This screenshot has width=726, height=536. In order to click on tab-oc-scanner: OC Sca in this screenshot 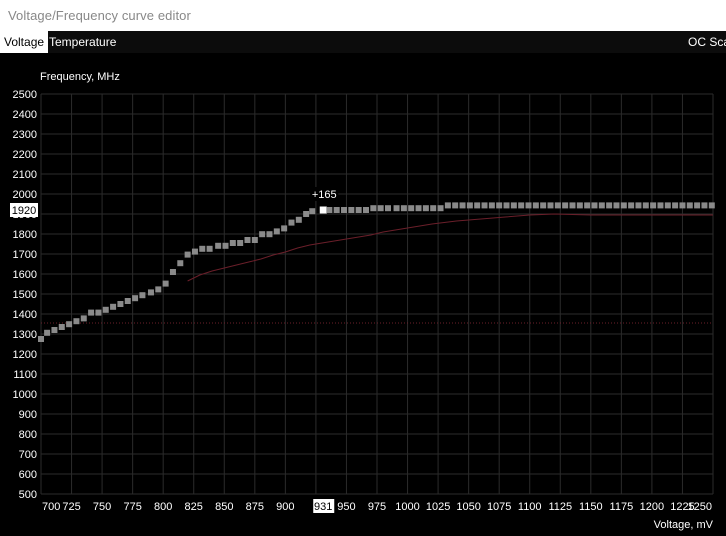, I will do `click(705, 42)`.